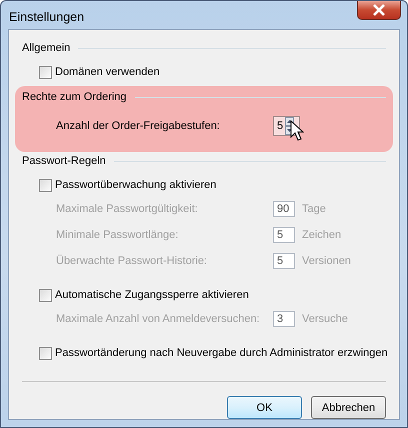 Image resolution: width=408 pixels, height=428 pixels. I want to click on section-heading: Passwort-Regeln, so click(64, 161).